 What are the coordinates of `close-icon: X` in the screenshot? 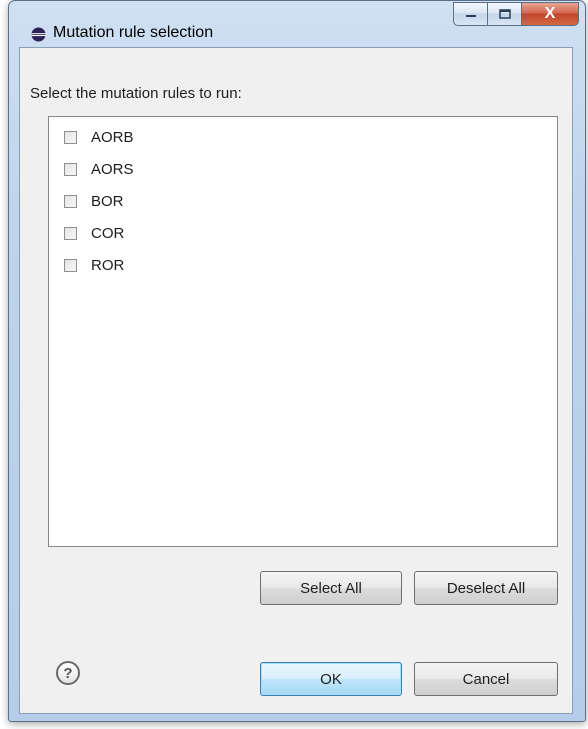 It's located at (550, 13).